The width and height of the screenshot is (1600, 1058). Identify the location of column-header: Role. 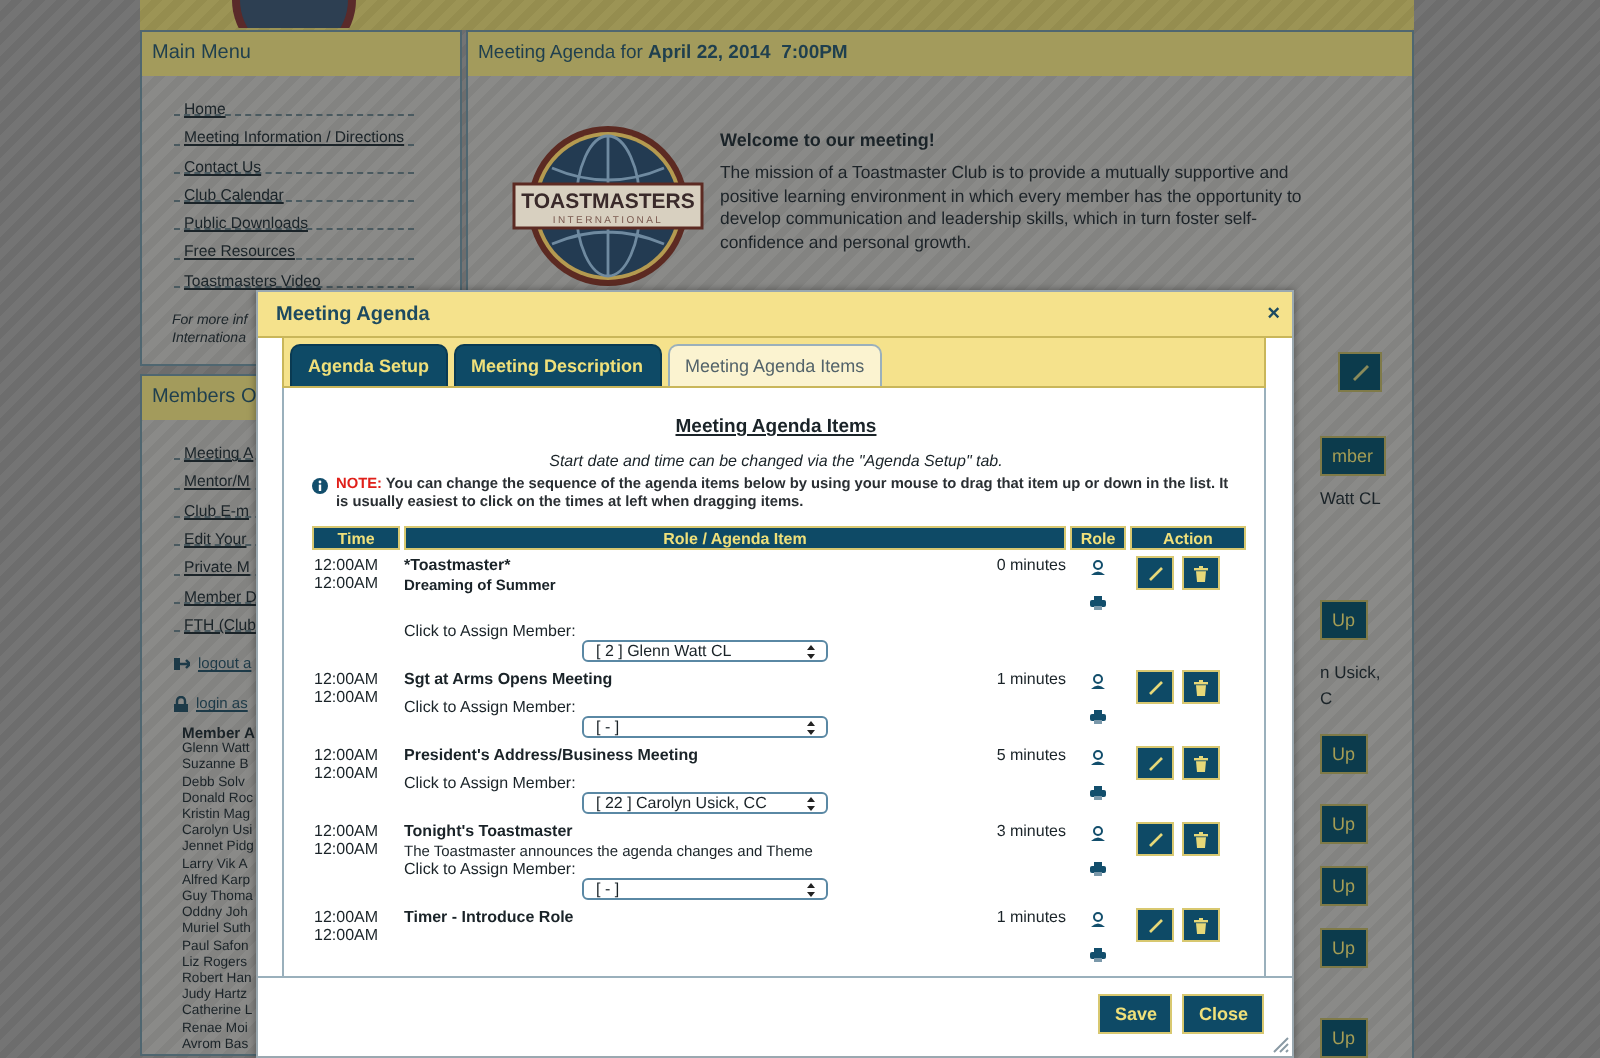
(1098, 538).